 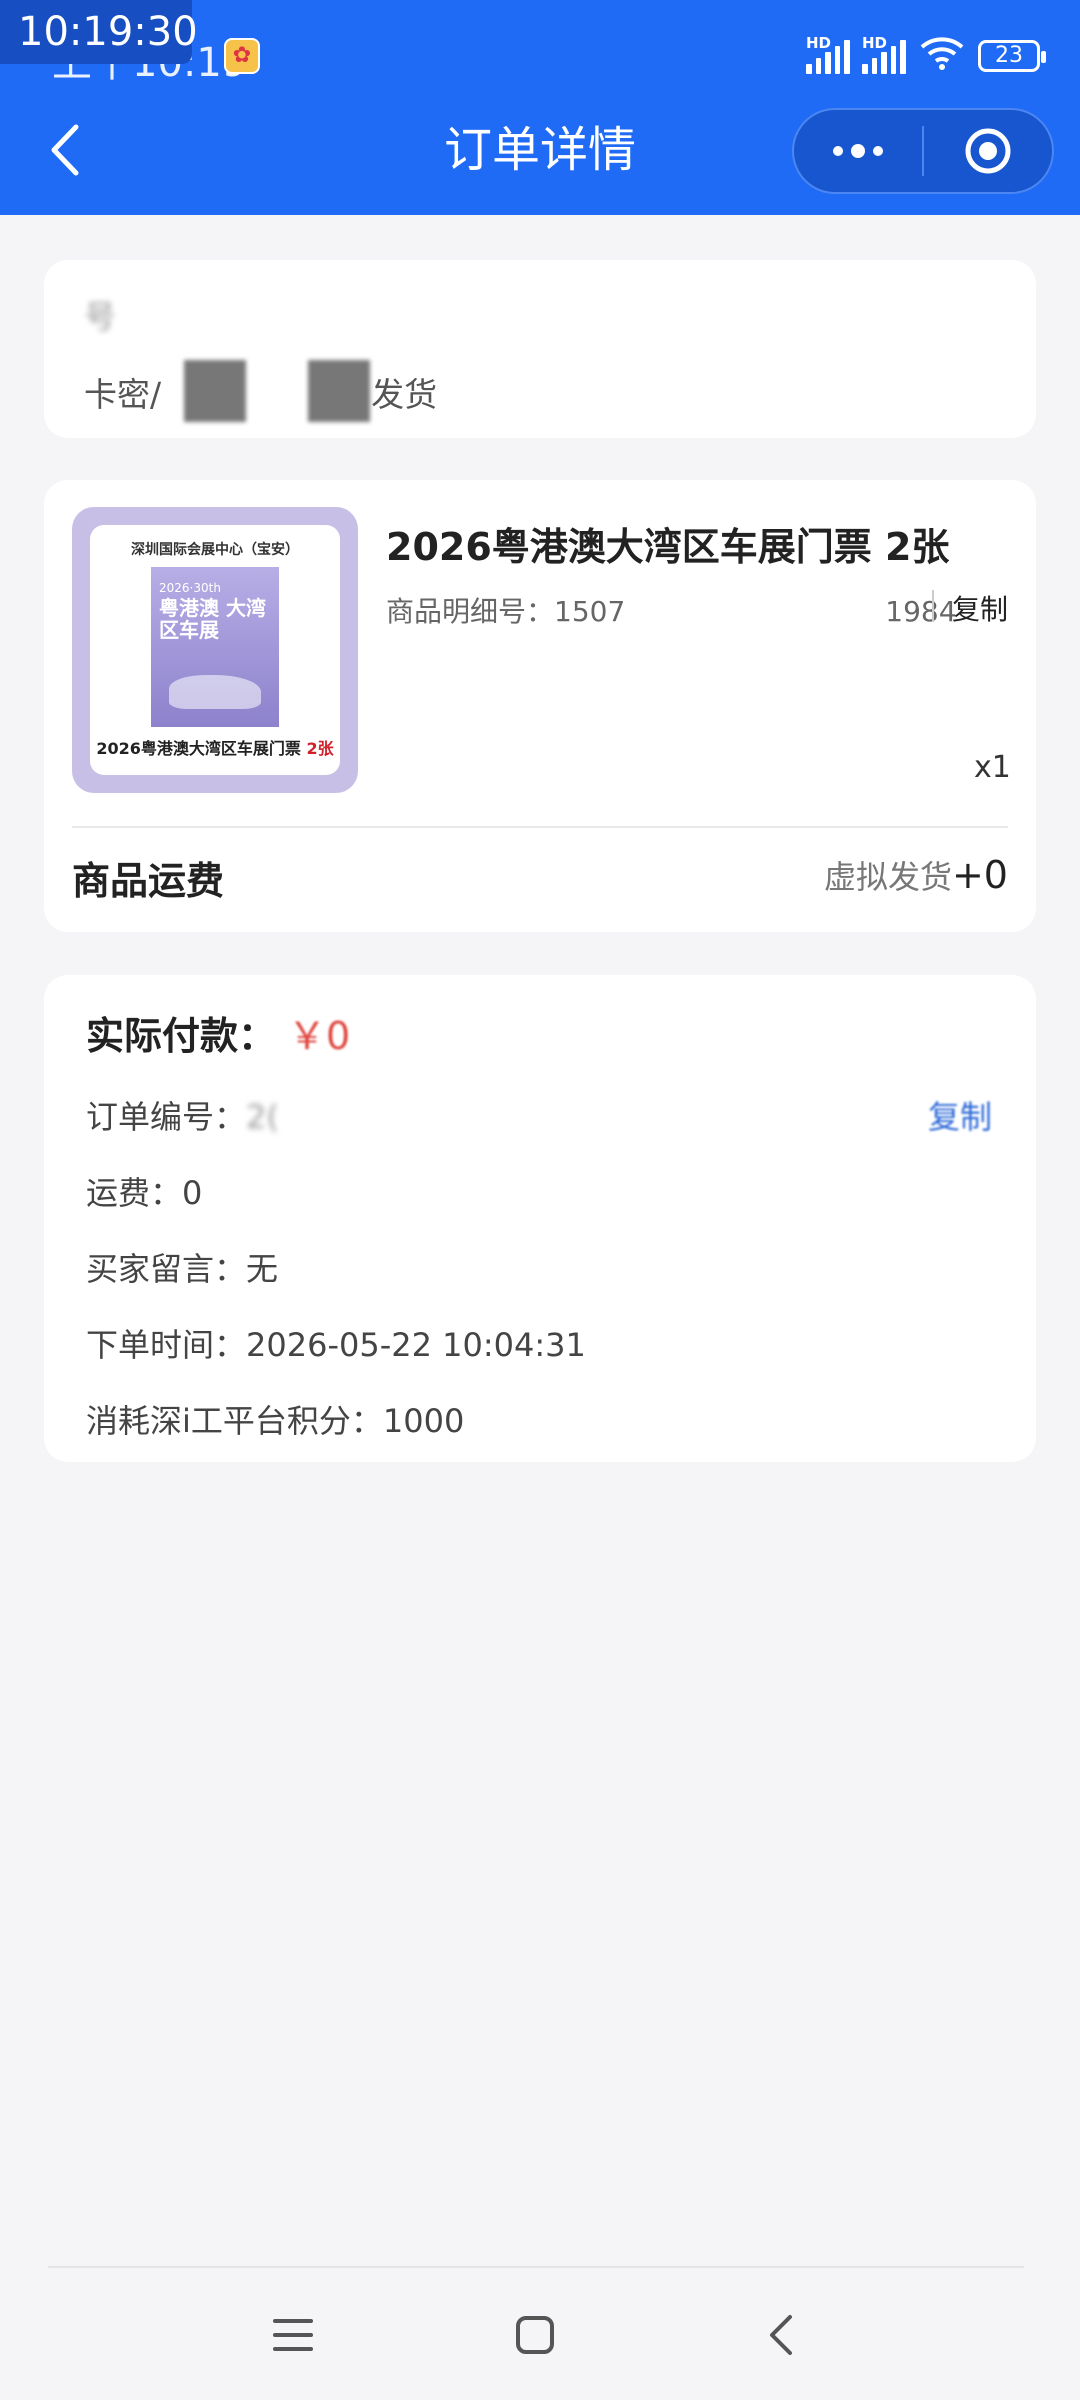 I want to click on status-icons: HD HD 23, so click(x=926, y=56).